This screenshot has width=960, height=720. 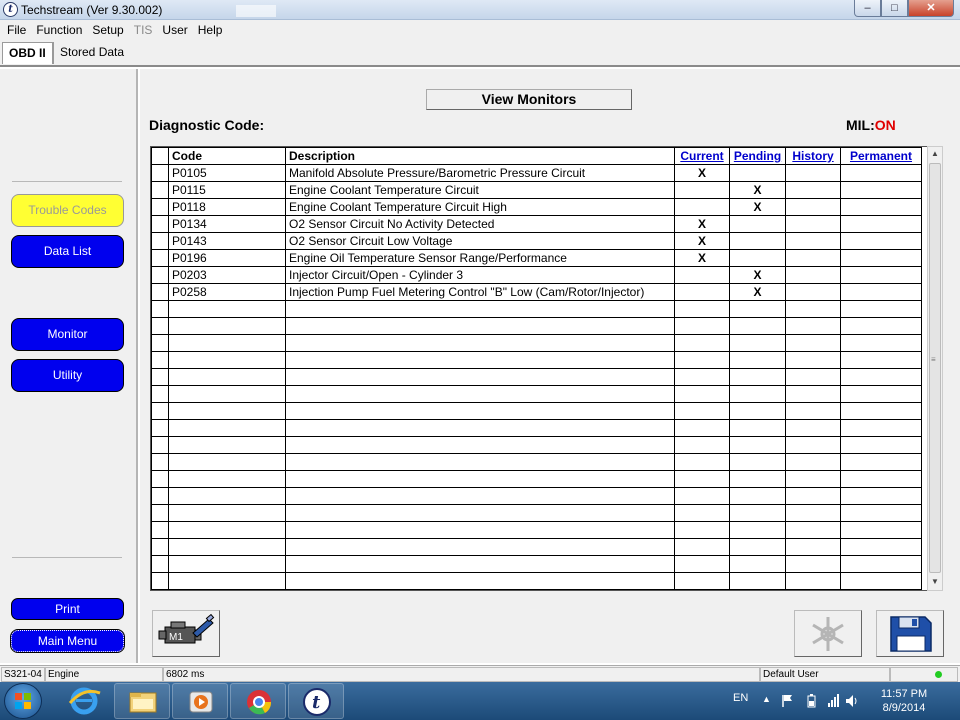 What do you see at coordinates (200, 701) in the screenshot?
I see `media-player-icon` at bounding box center [200, 701].